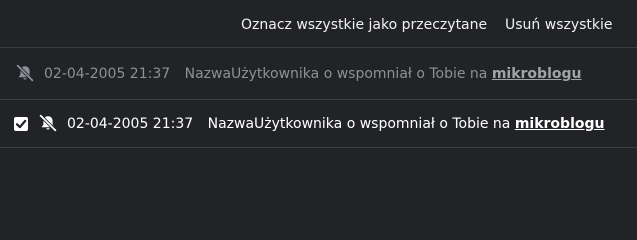  I want to click on checkmark-icon, so click(21, 124).